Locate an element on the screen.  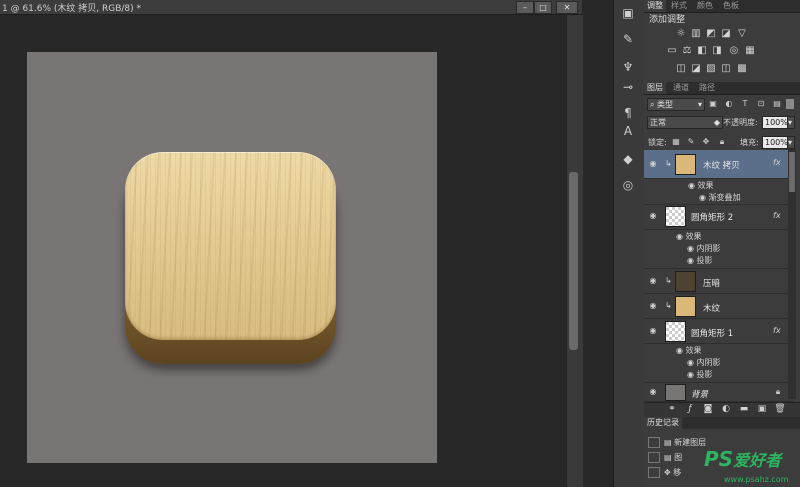
lock-pixels-icon: ✎ is located at coordinates (691, 142).